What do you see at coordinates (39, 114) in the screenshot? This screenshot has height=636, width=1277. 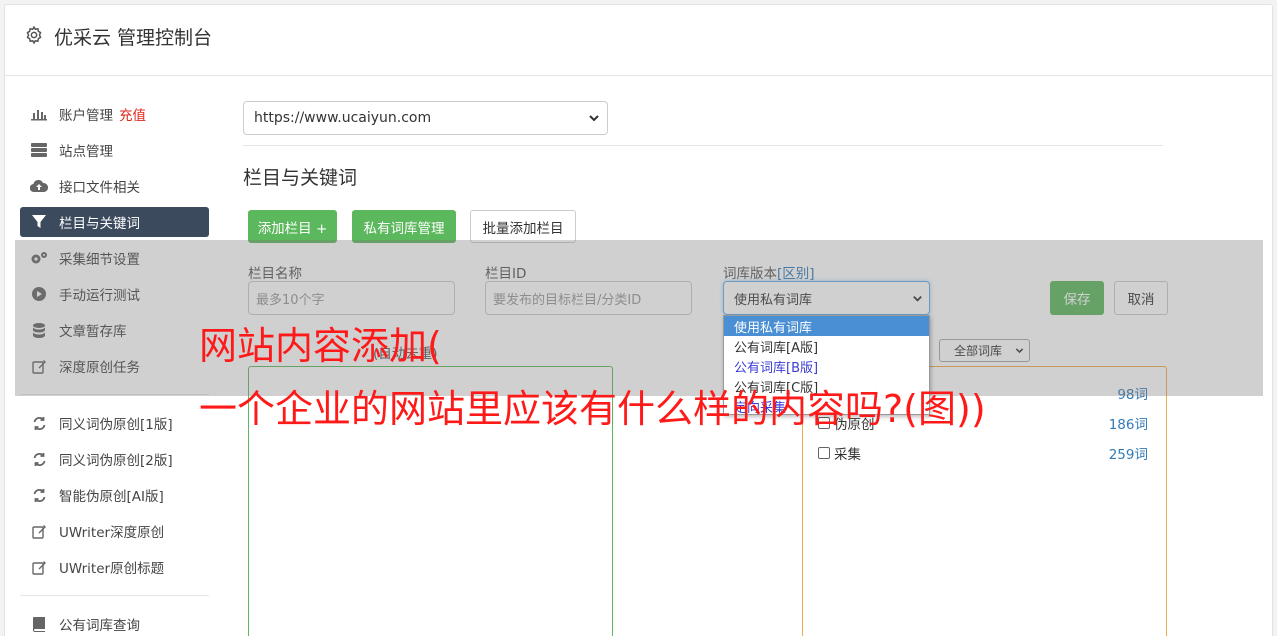 I see `bar-chart-icon` at bounding box center [39, 114].